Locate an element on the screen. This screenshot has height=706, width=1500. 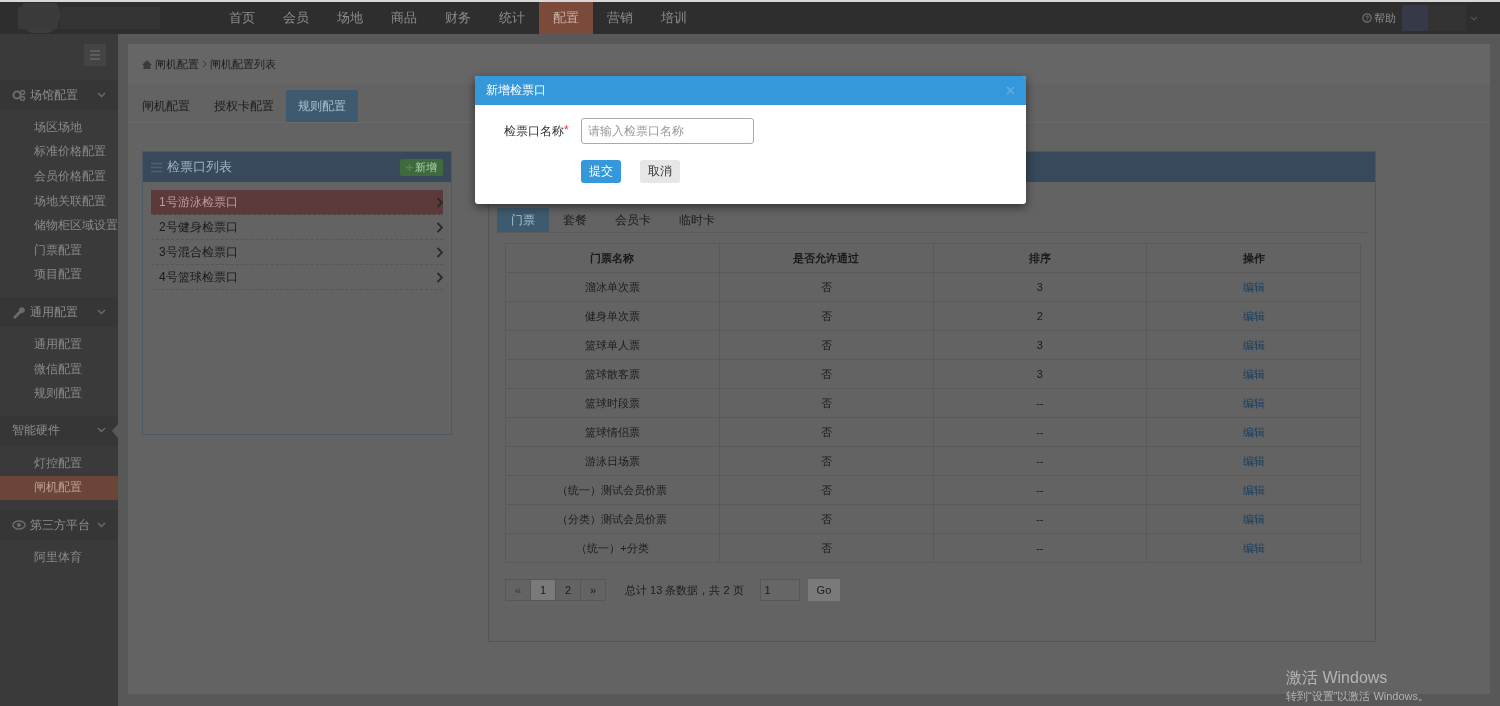
page-input: 1 is located at coordinates (779, 590).